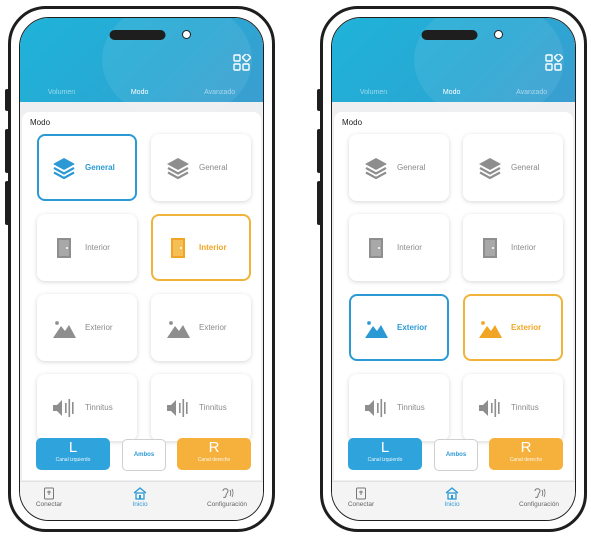 The image size is (591, 538). What do you see at coordinates (73, 460) in the screenshot?
I see `channel-caption: Canal izquierdo` at bounding box center [73, 460].